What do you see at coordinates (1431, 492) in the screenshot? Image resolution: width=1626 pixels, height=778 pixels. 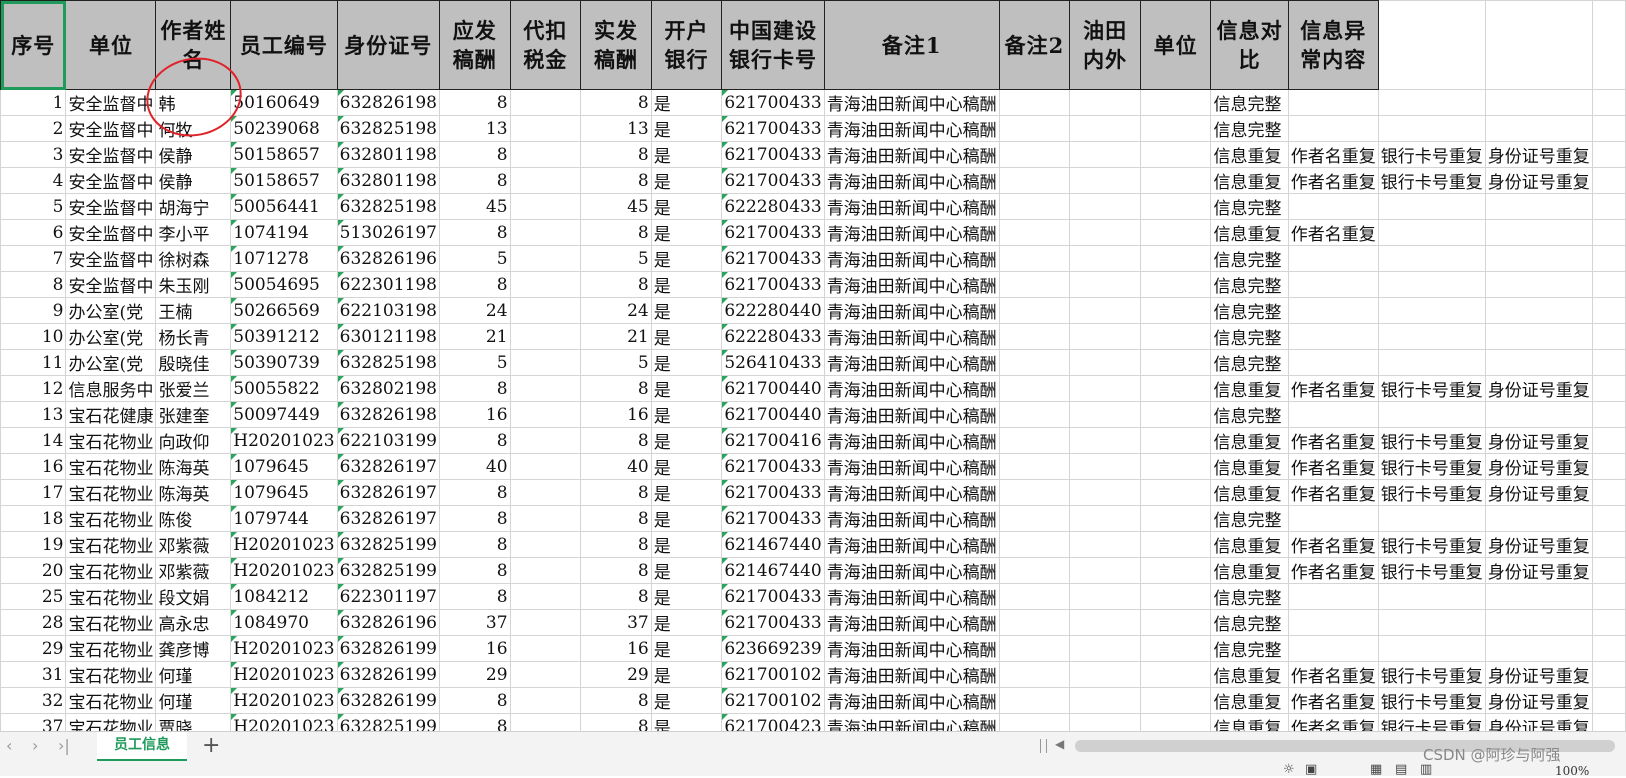 I see `table-cell: 银行卡号重复` at bounding box center [1431, 492].